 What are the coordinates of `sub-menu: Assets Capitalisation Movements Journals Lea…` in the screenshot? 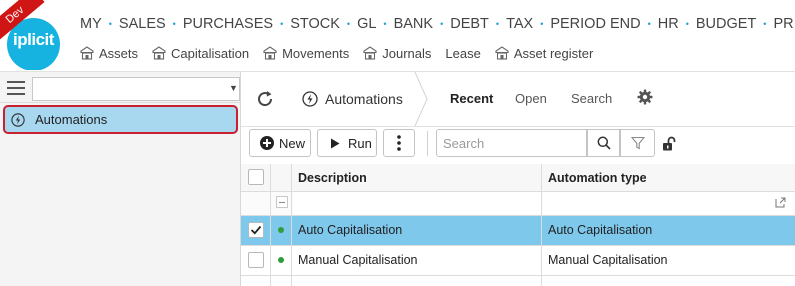 It's located at (343, 53).